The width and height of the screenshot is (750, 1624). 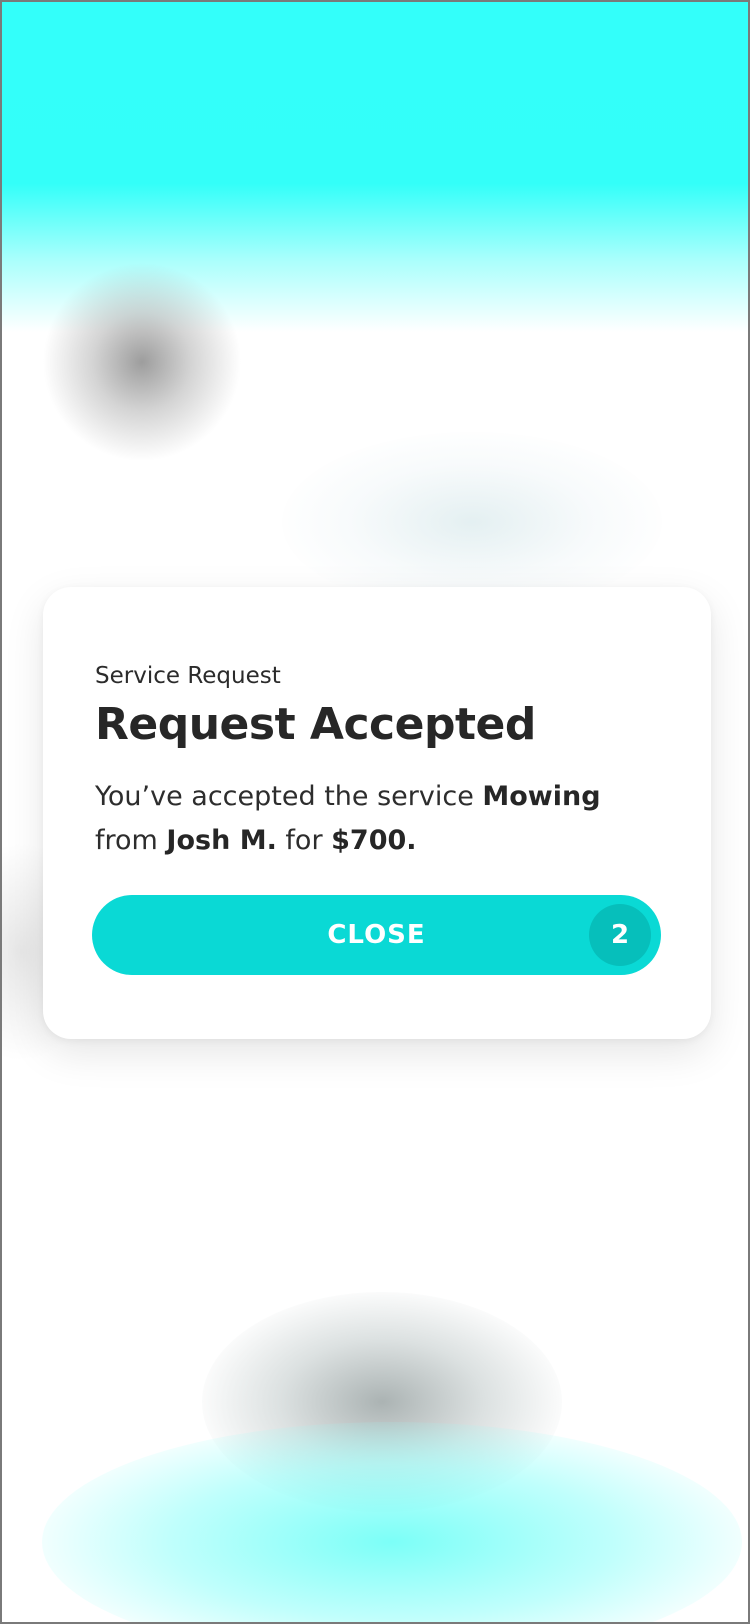 What do you see at coordinates (374, 840) in the screenshot?
I see `message-price: $700.` at bounding box center [374, 840].